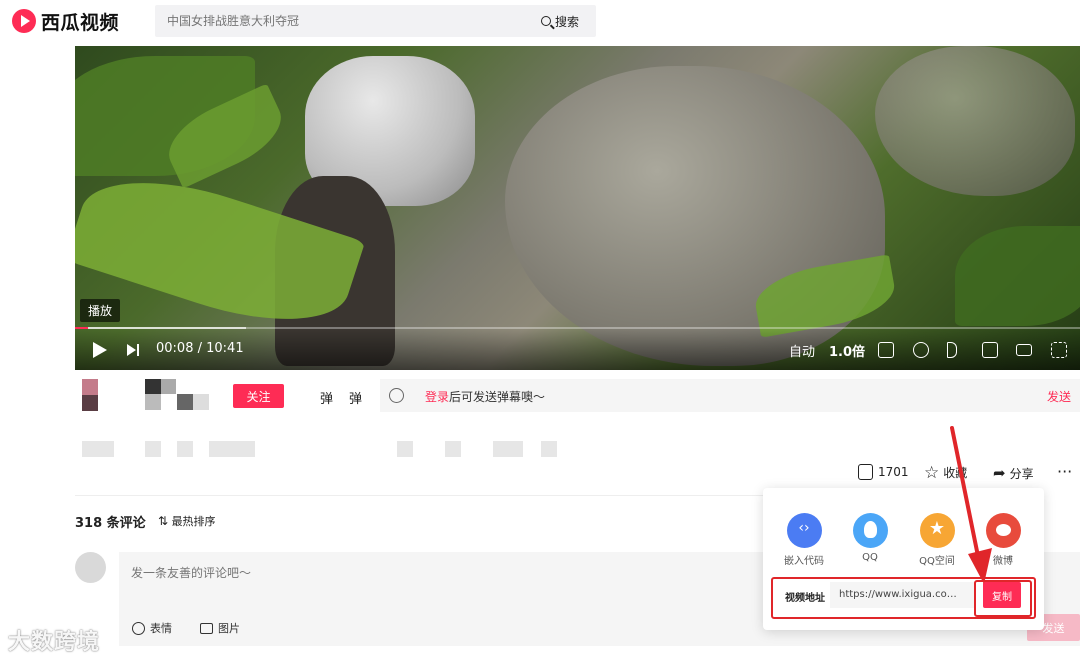 The height and width of the screenshot is (662, 1080). I want to click on danmaku-send-button: 发送, so click(1059, 396).